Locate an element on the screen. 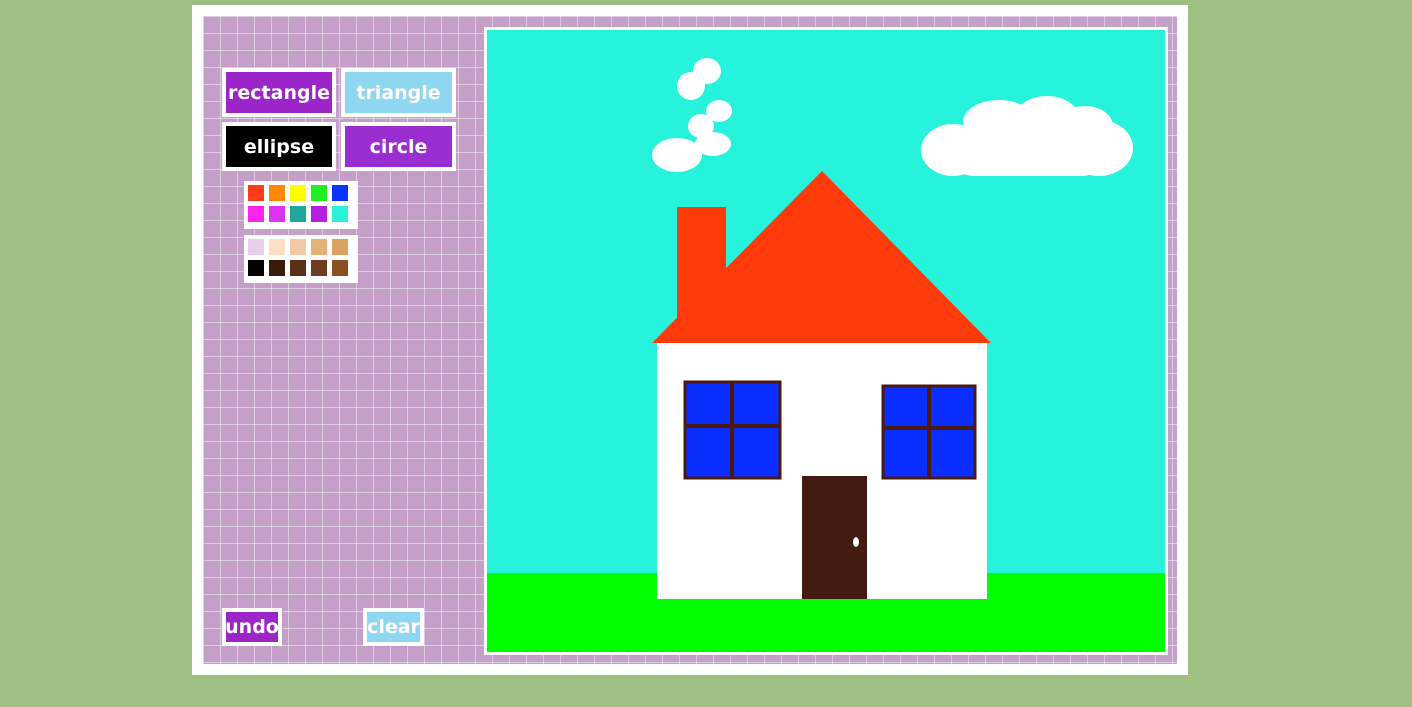 The width and height of the screenshot is (1412, 707). bright-color-palette is located at coordinates (301, 205).